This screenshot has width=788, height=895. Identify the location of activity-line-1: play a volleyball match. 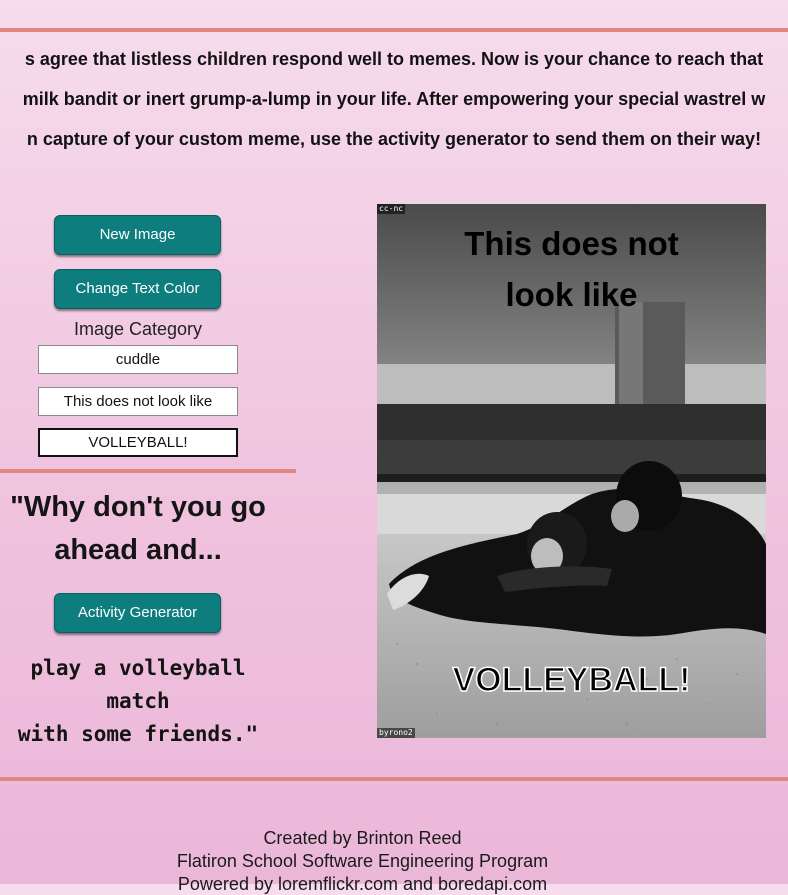
(138, 684).